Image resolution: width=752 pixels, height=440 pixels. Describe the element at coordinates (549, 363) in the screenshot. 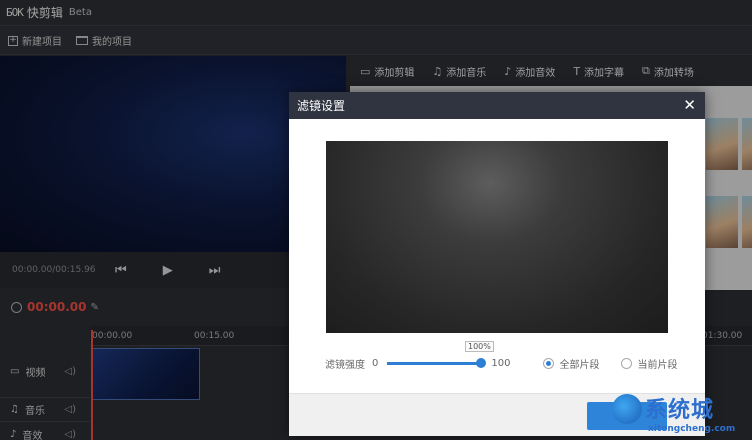

I see `radio-all-clips-dot` at that location.